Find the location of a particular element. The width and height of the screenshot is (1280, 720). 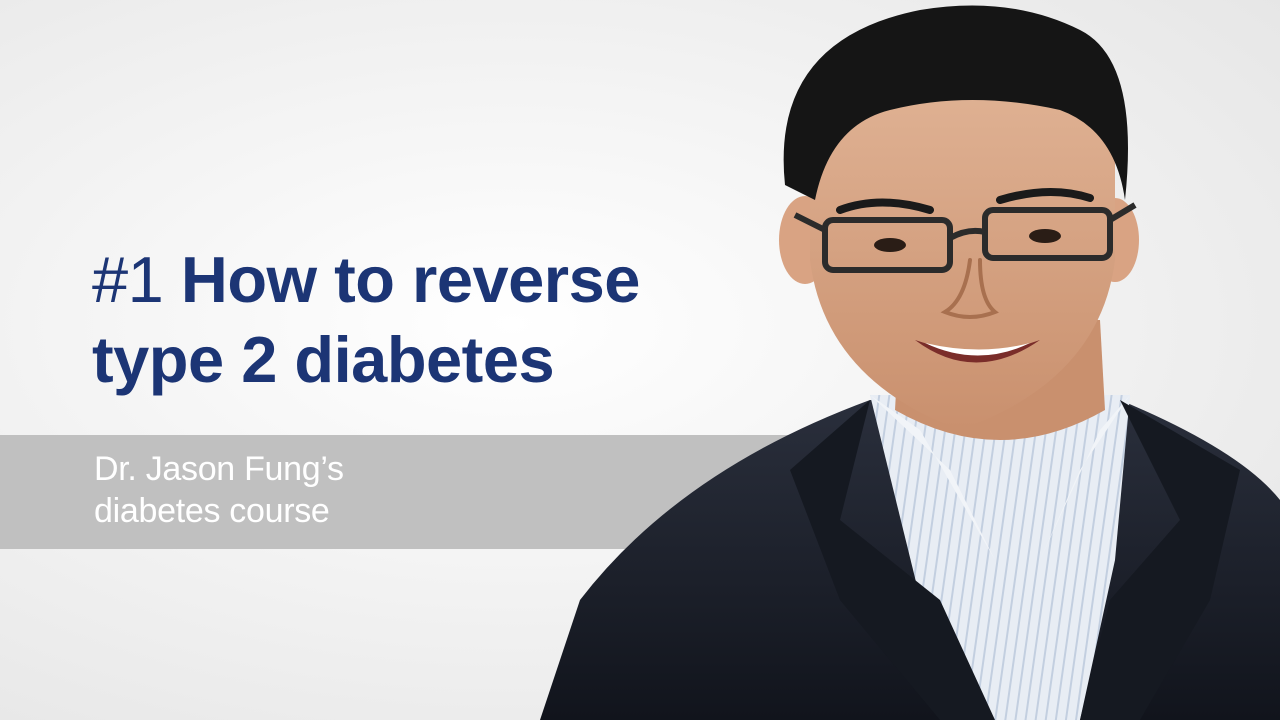

headline-line-2: type 2 diabetes is located at coordinates (323, 359).